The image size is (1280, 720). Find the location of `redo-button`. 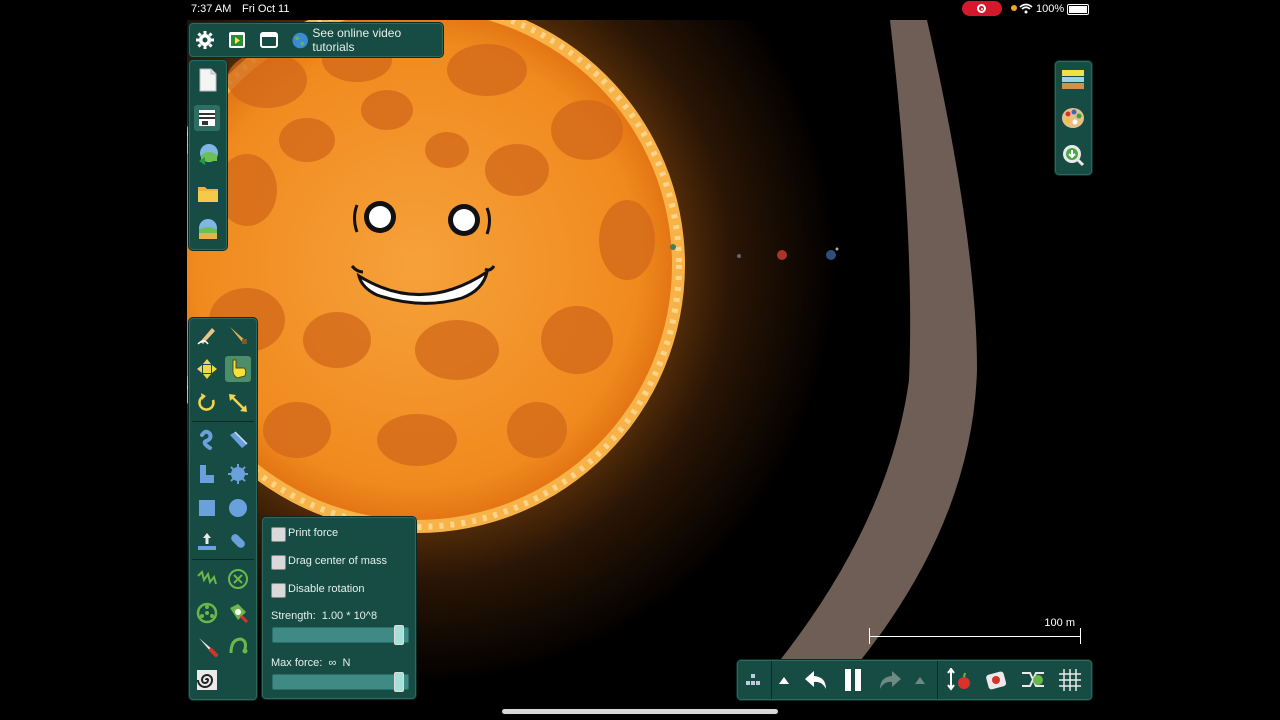

redo-button is located at coordinates (890, 680).